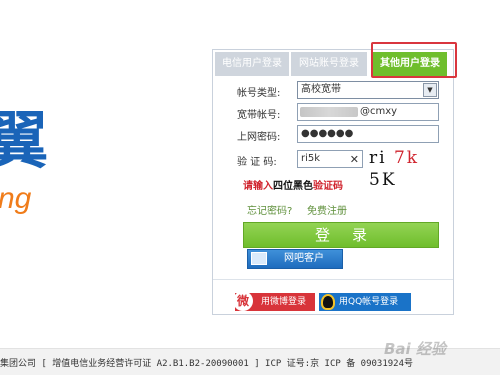 The width and height of the screenshot is (500, 375). Describe the element at coordinates (303, 186) in the screenshot. I see `hint-part-3: 黑色` at that location.